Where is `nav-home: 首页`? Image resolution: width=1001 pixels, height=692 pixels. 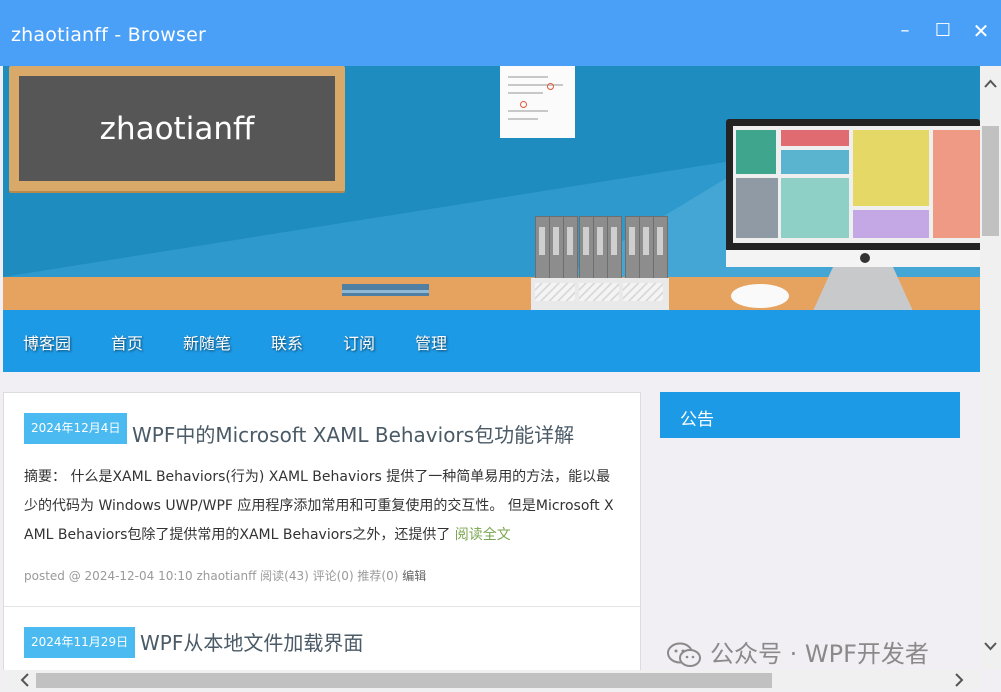
nav-home: 首页 is located at coordinates (127, 342).